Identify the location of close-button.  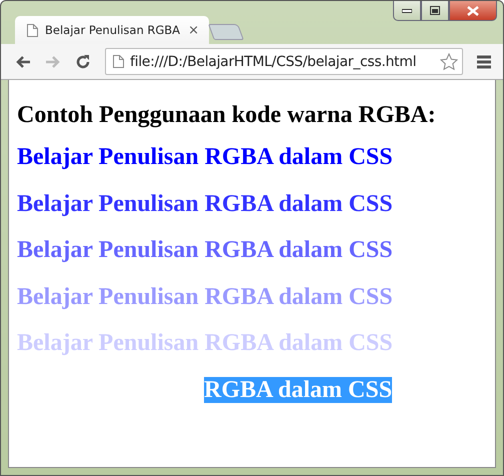
(473, 11).